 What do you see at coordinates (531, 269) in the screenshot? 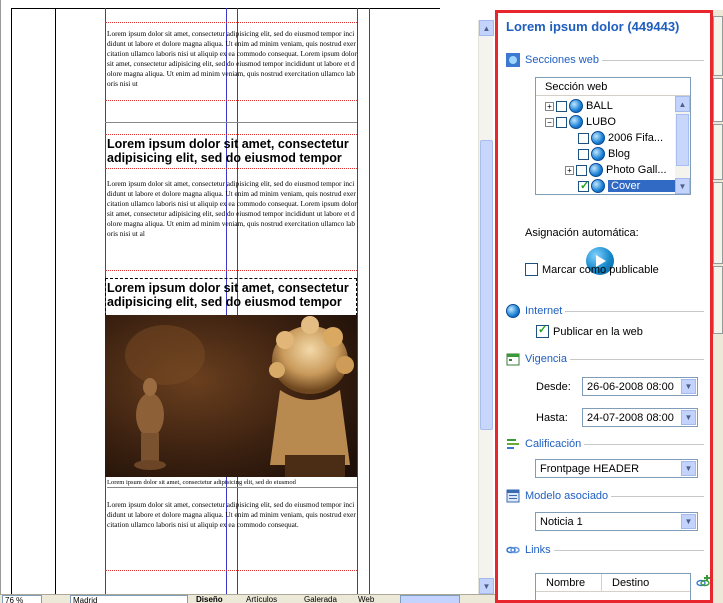
I see `checkbox` at bounding box center [531, 269].